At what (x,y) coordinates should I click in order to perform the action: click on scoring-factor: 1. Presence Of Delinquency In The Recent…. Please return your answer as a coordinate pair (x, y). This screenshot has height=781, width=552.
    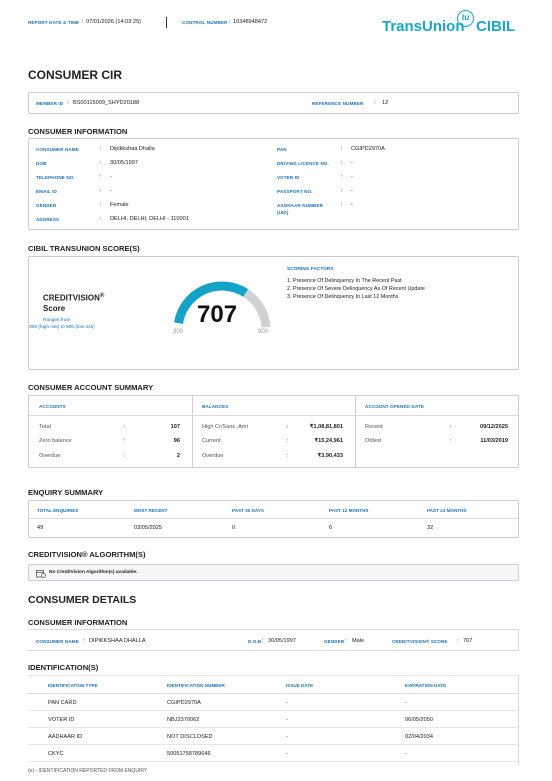
    Looking at the image, I should click on (344, 281).